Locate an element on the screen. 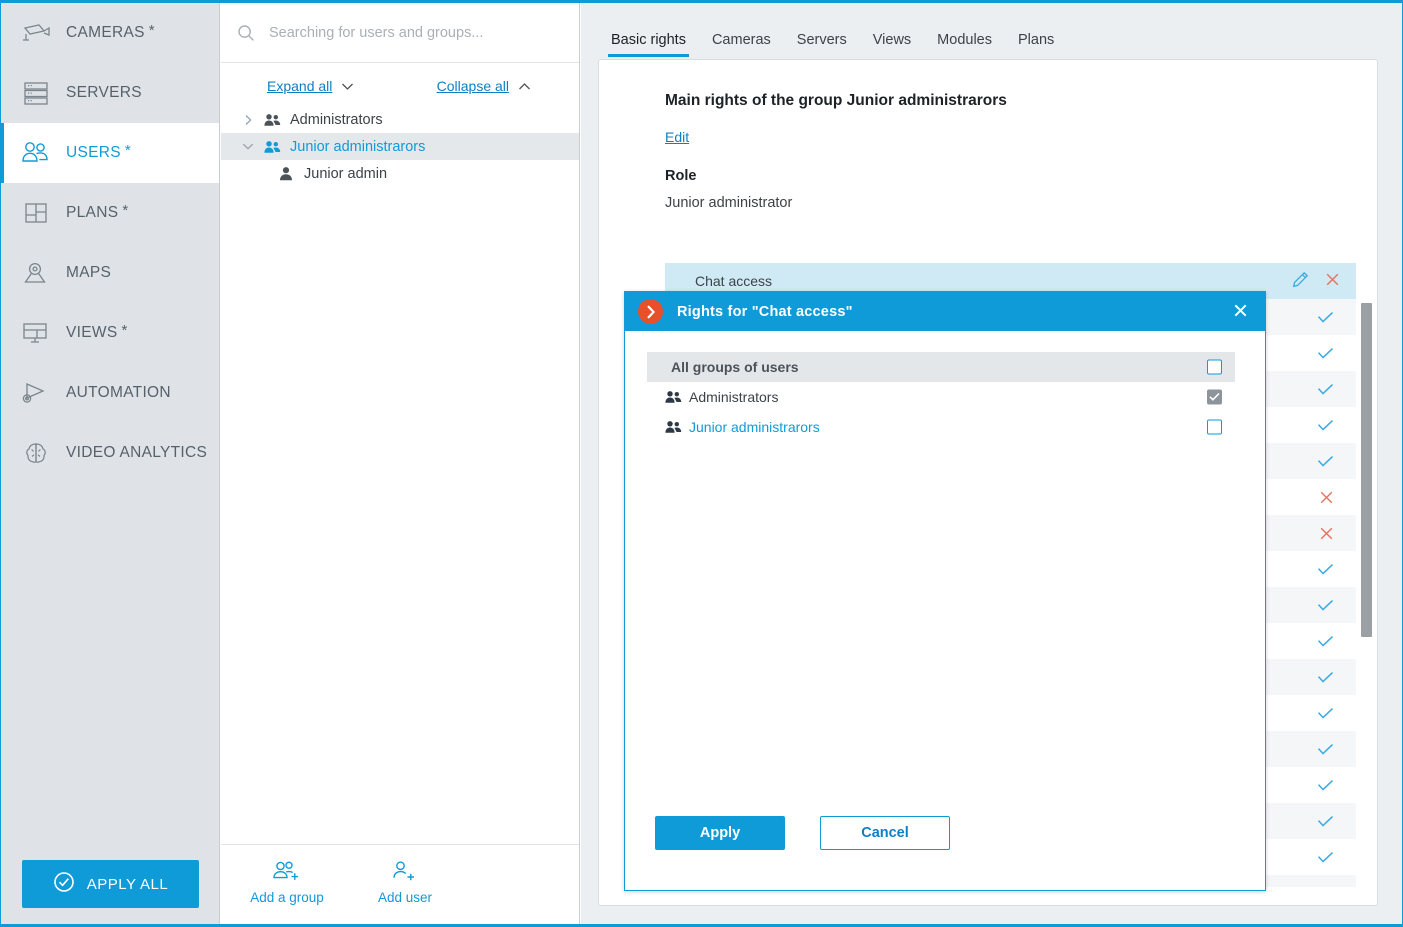 This screenshot has height=927, width=1403. group-row-label: Junior administrarors is located at coordinates (754, 427).